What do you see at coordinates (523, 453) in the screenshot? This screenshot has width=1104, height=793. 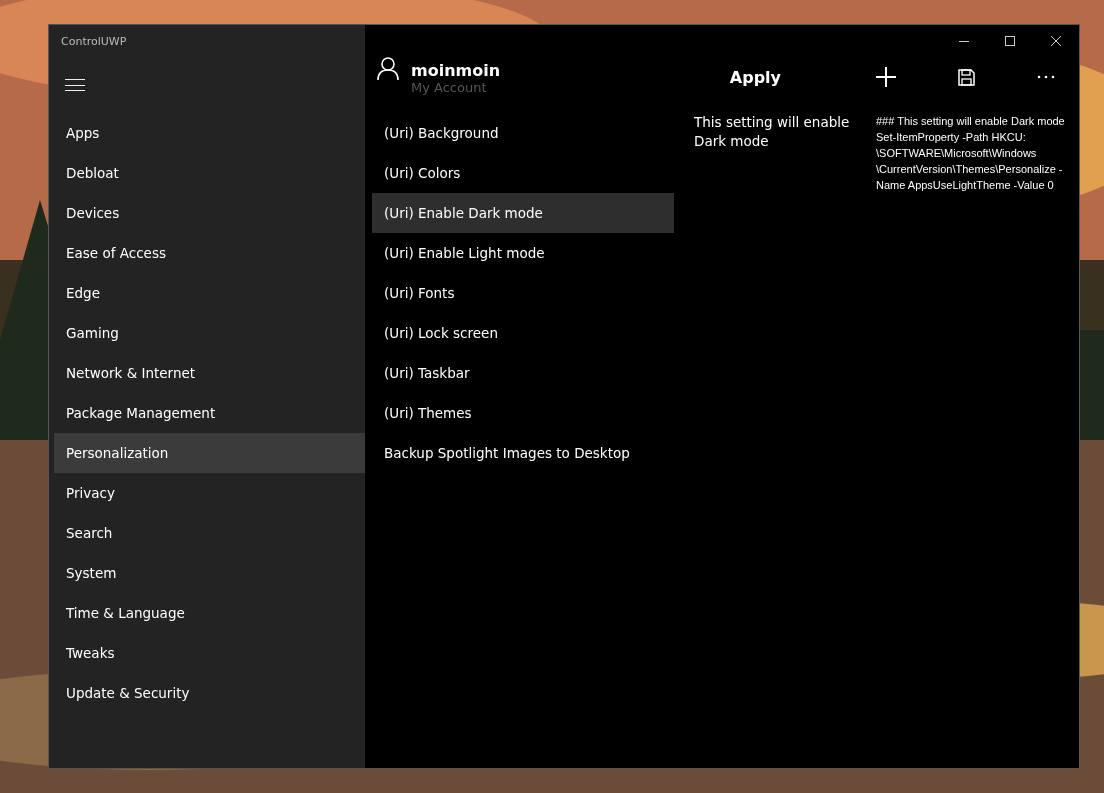 I see `setting-item: Backup Spotlight Images to Desktop` at bounding box center [523, 453].